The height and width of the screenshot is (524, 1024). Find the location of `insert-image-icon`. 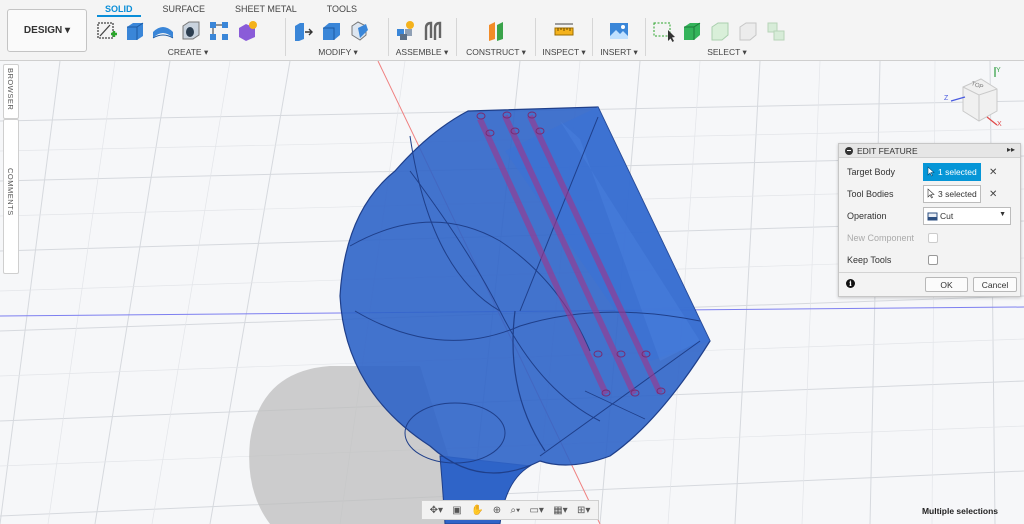

insert-image-icon is located at coordinates (619, 31).